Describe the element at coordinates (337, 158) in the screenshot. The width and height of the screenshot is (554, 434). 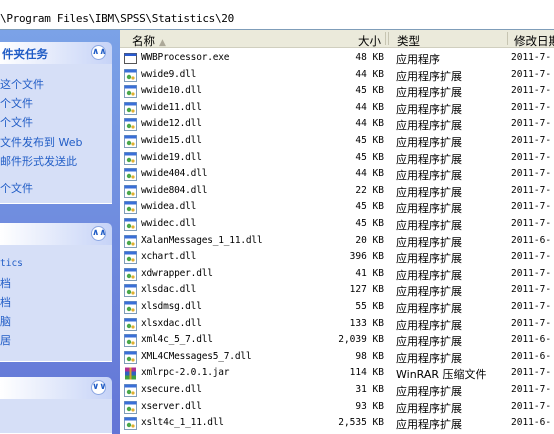
I see `file-row: wwide19.dll 45 KB 应用程序扩展 2011-7-` at that location.